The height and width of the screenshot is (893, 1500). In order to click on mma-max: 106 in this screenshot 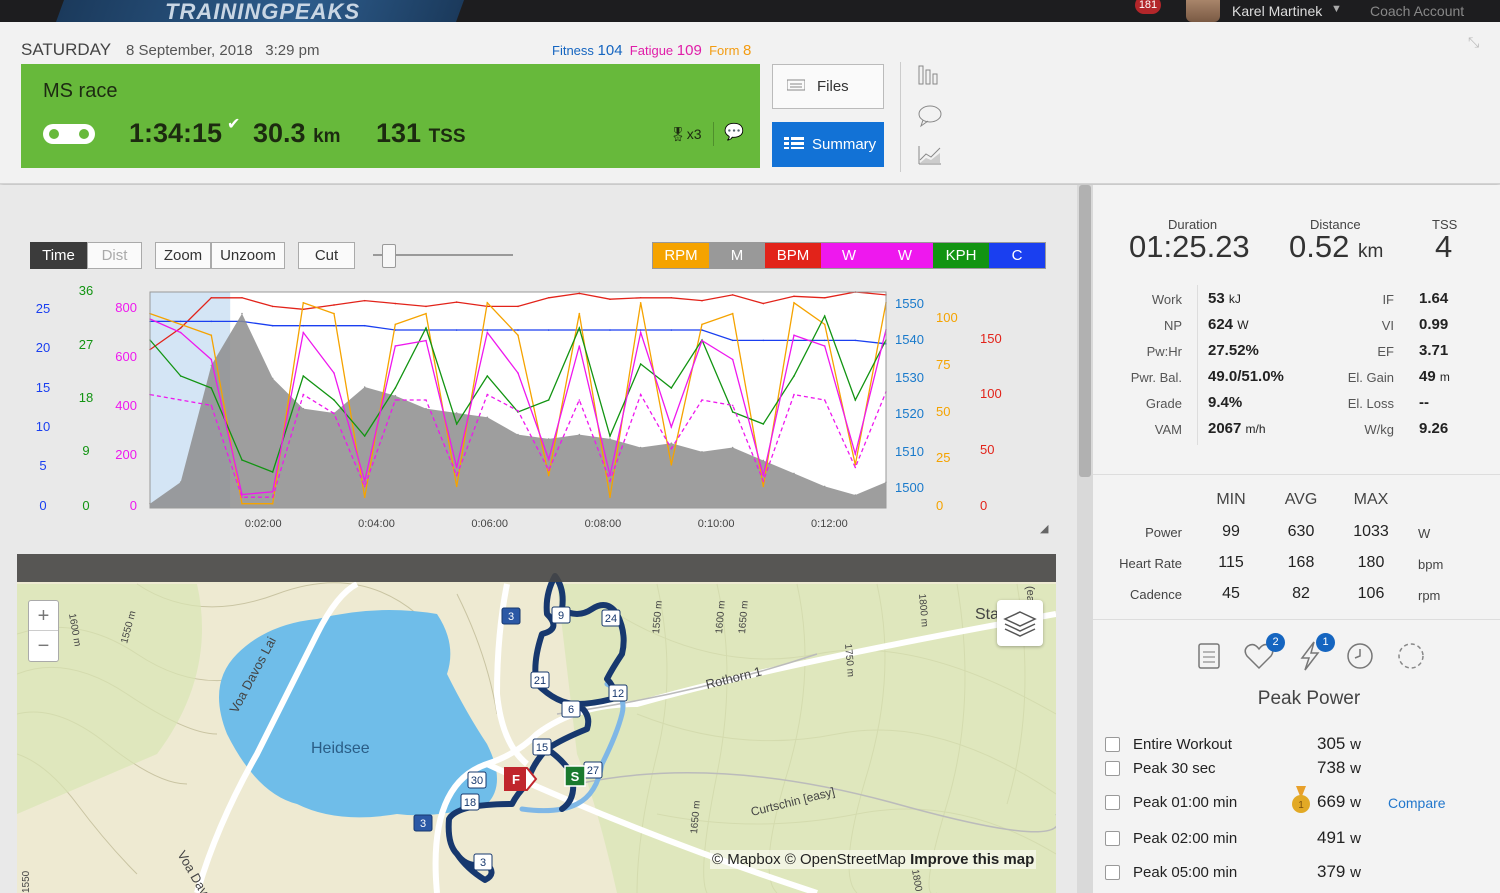, I will do `click(1371, 593)`.